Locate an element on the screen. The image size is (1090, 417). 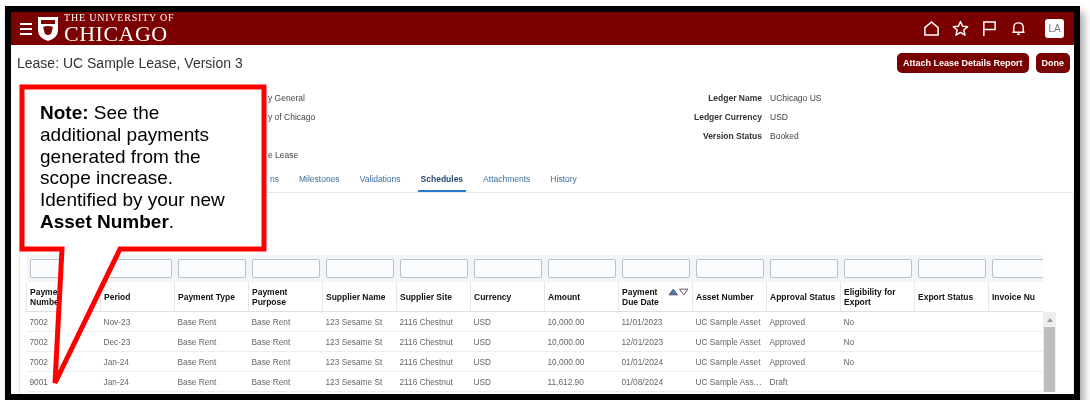
field-value: y of Chicago is located at coordinates (292, 116).